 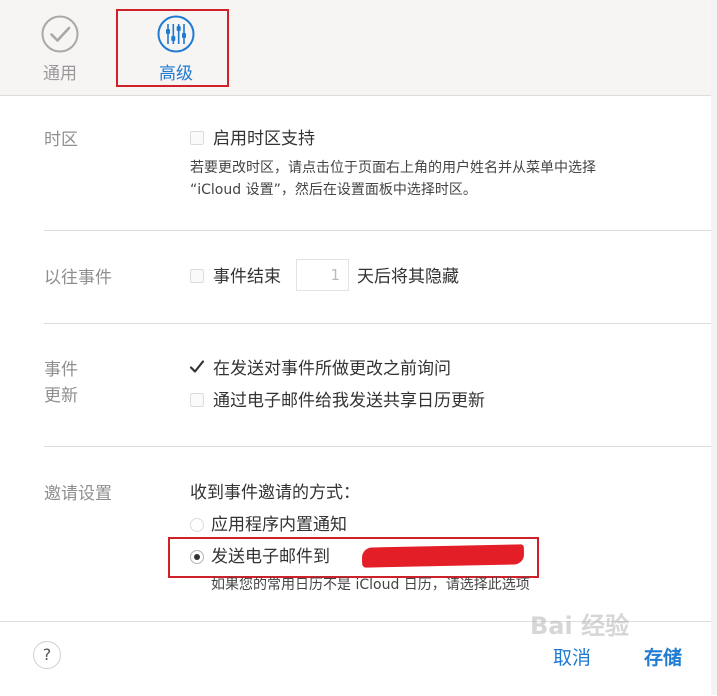 I want to click on timezone-section-label: 时区, so click(x=61, y=140).